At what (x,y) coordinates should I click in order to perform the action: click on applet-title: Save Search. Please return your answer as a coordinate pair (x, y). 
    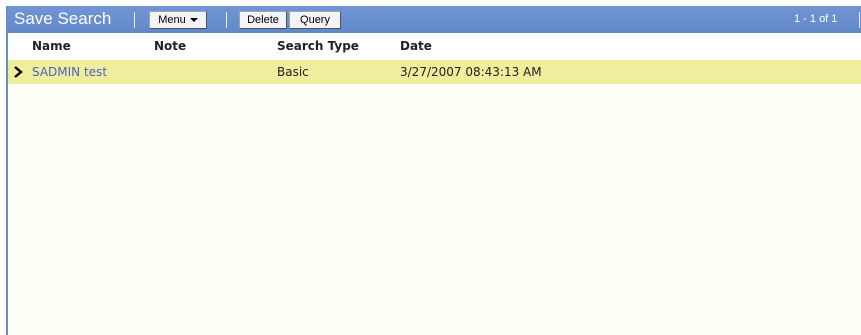
    Looking at the image, I should click on (63, 18).